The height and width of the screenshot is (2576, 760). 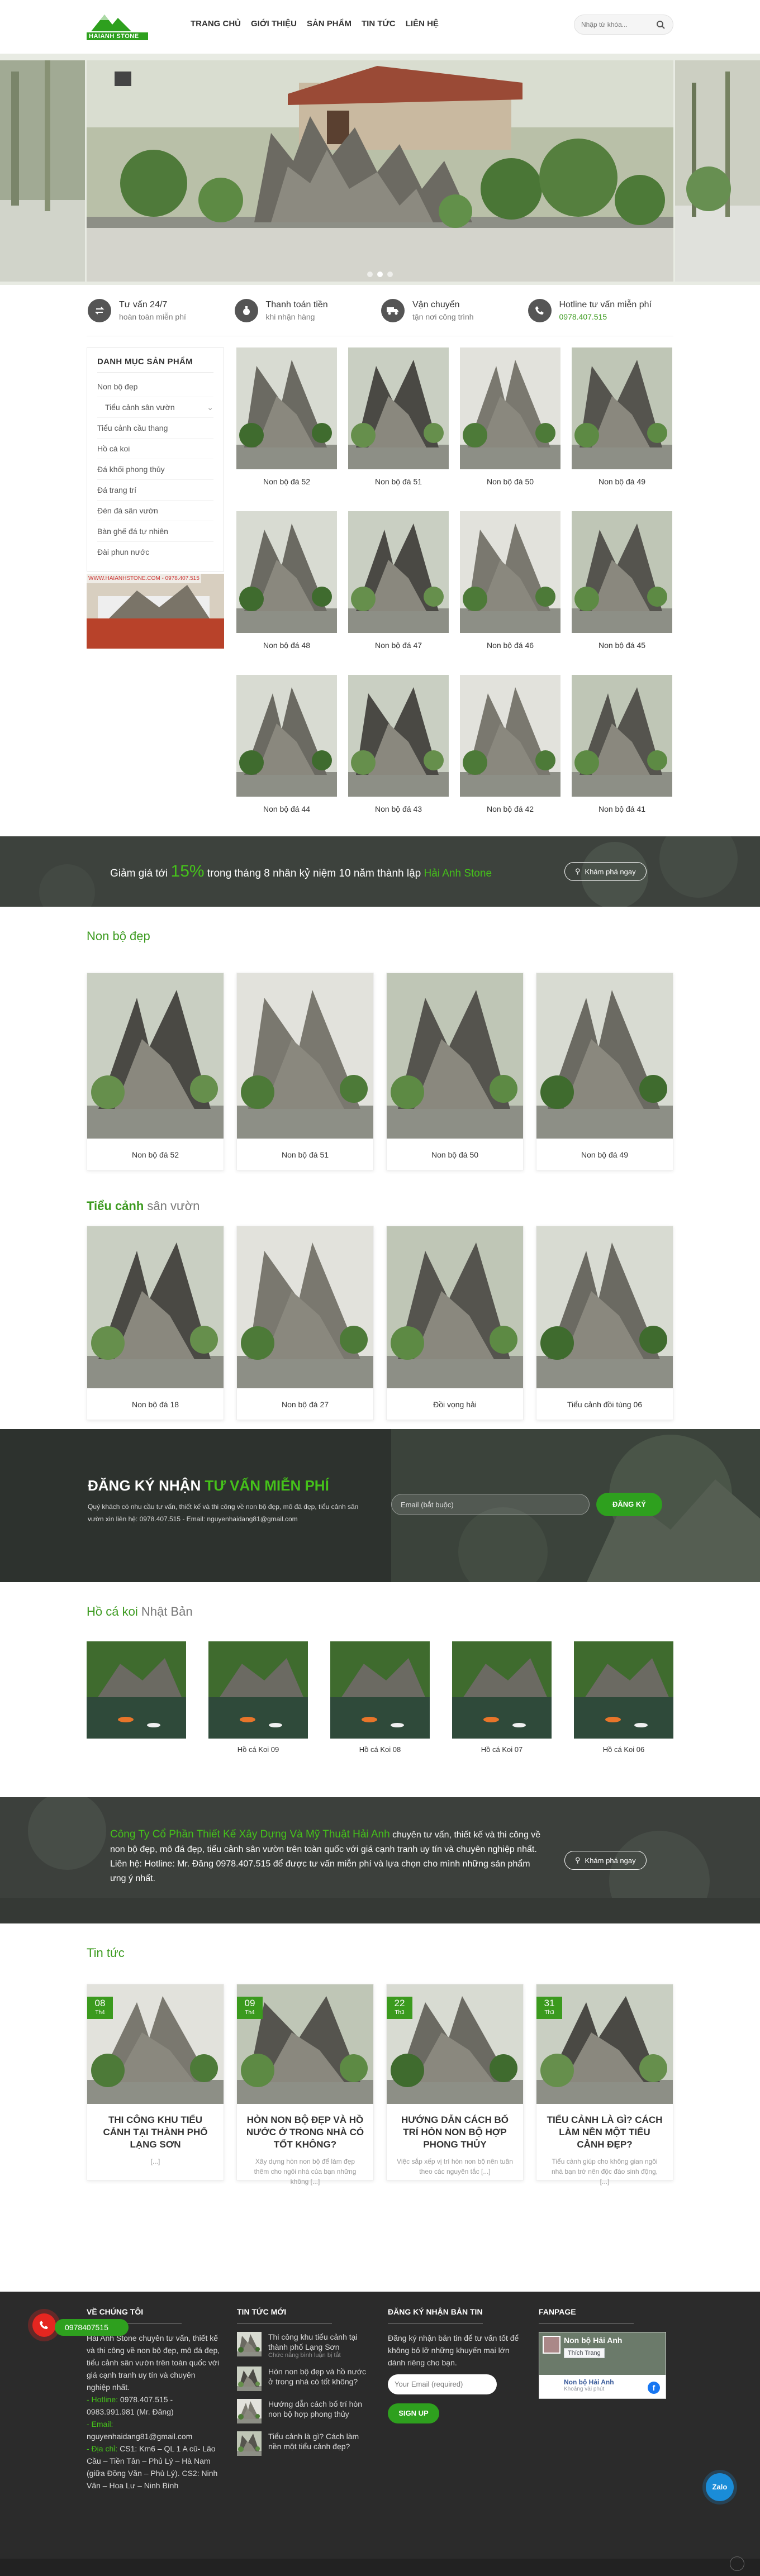 What do you see at coordinates (455, 1404) in the screenshot?
I see `product-name: Đồi vọng hải` at bounding box center [455, 1404].